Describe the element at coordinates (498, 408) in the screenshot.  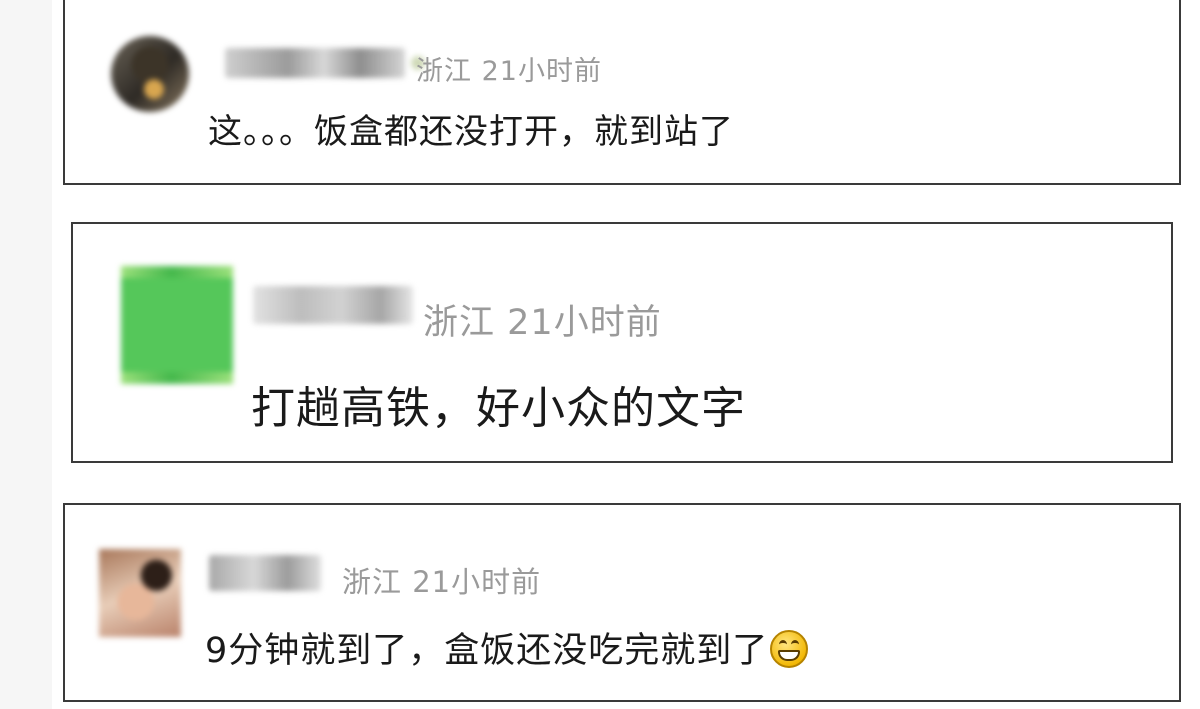
I see `comment-text: 打趟高铁，好小众的文字` at that location.